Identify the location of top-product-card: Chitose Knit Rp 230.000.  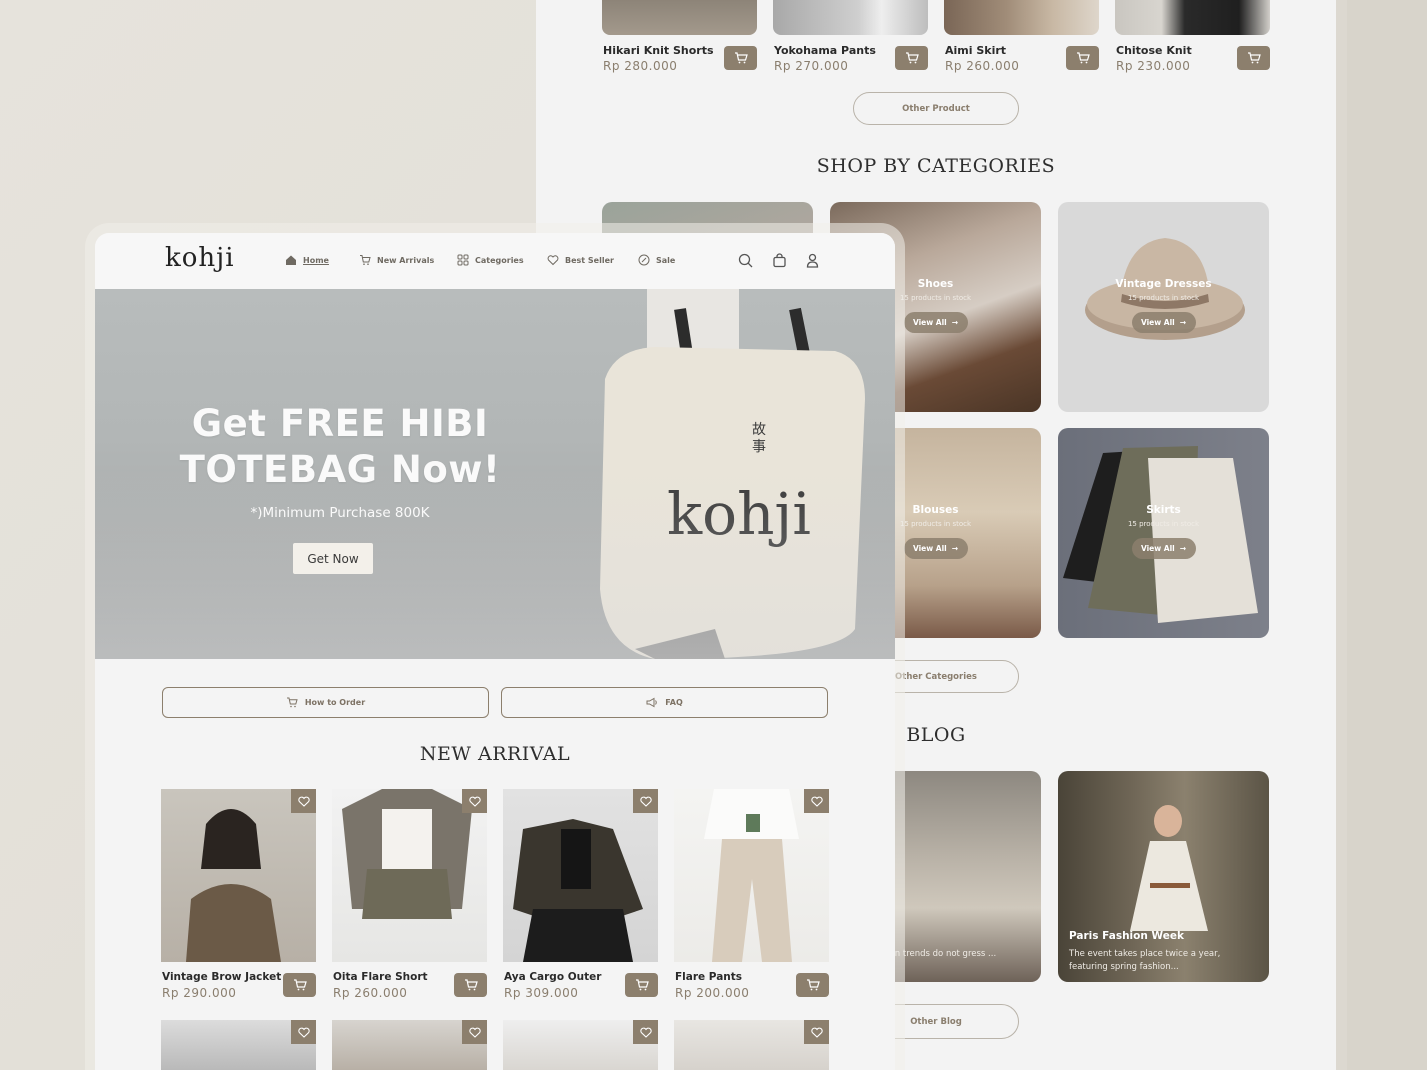
(1192, 36).